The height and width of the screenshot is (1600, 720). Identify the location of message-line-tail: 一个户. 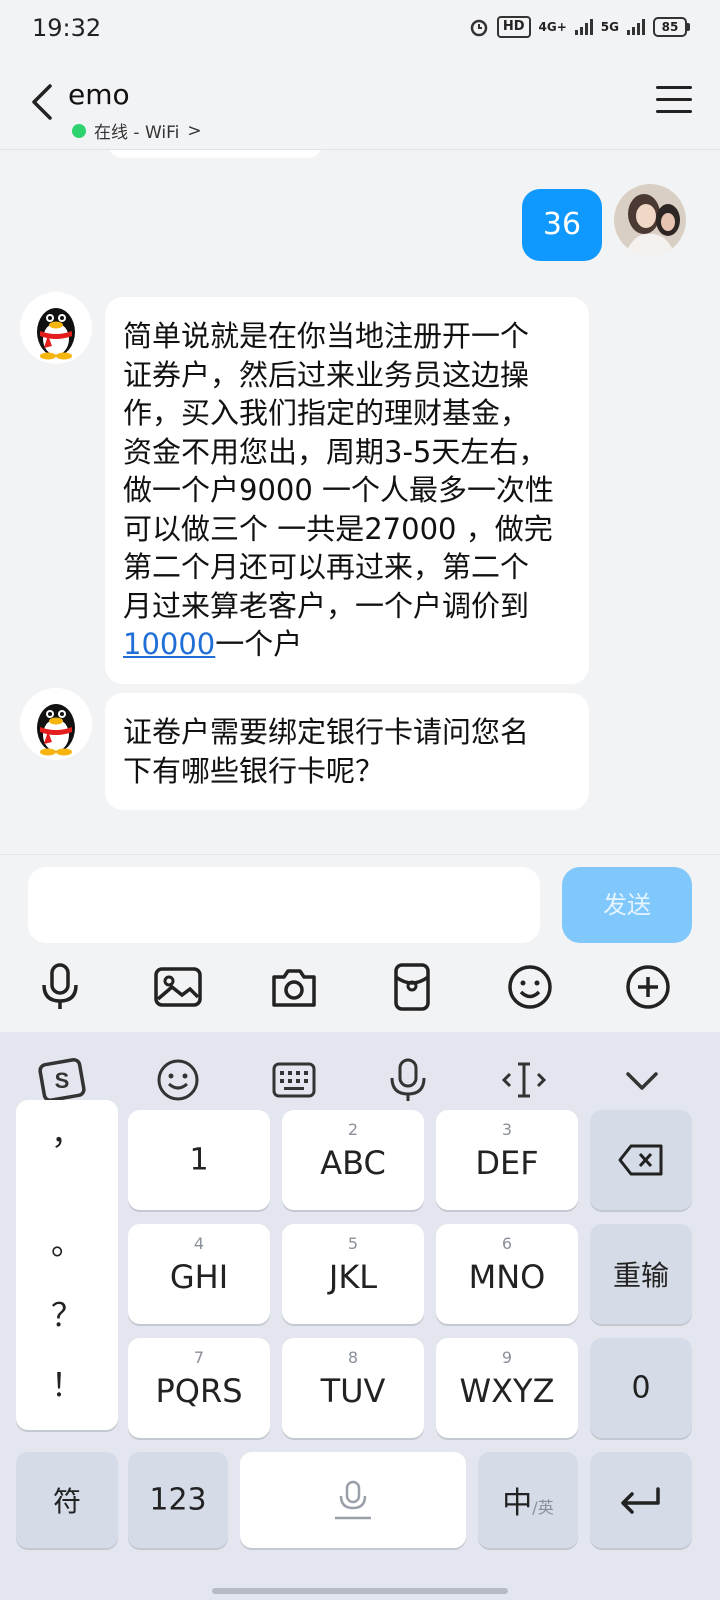
(259, 644).